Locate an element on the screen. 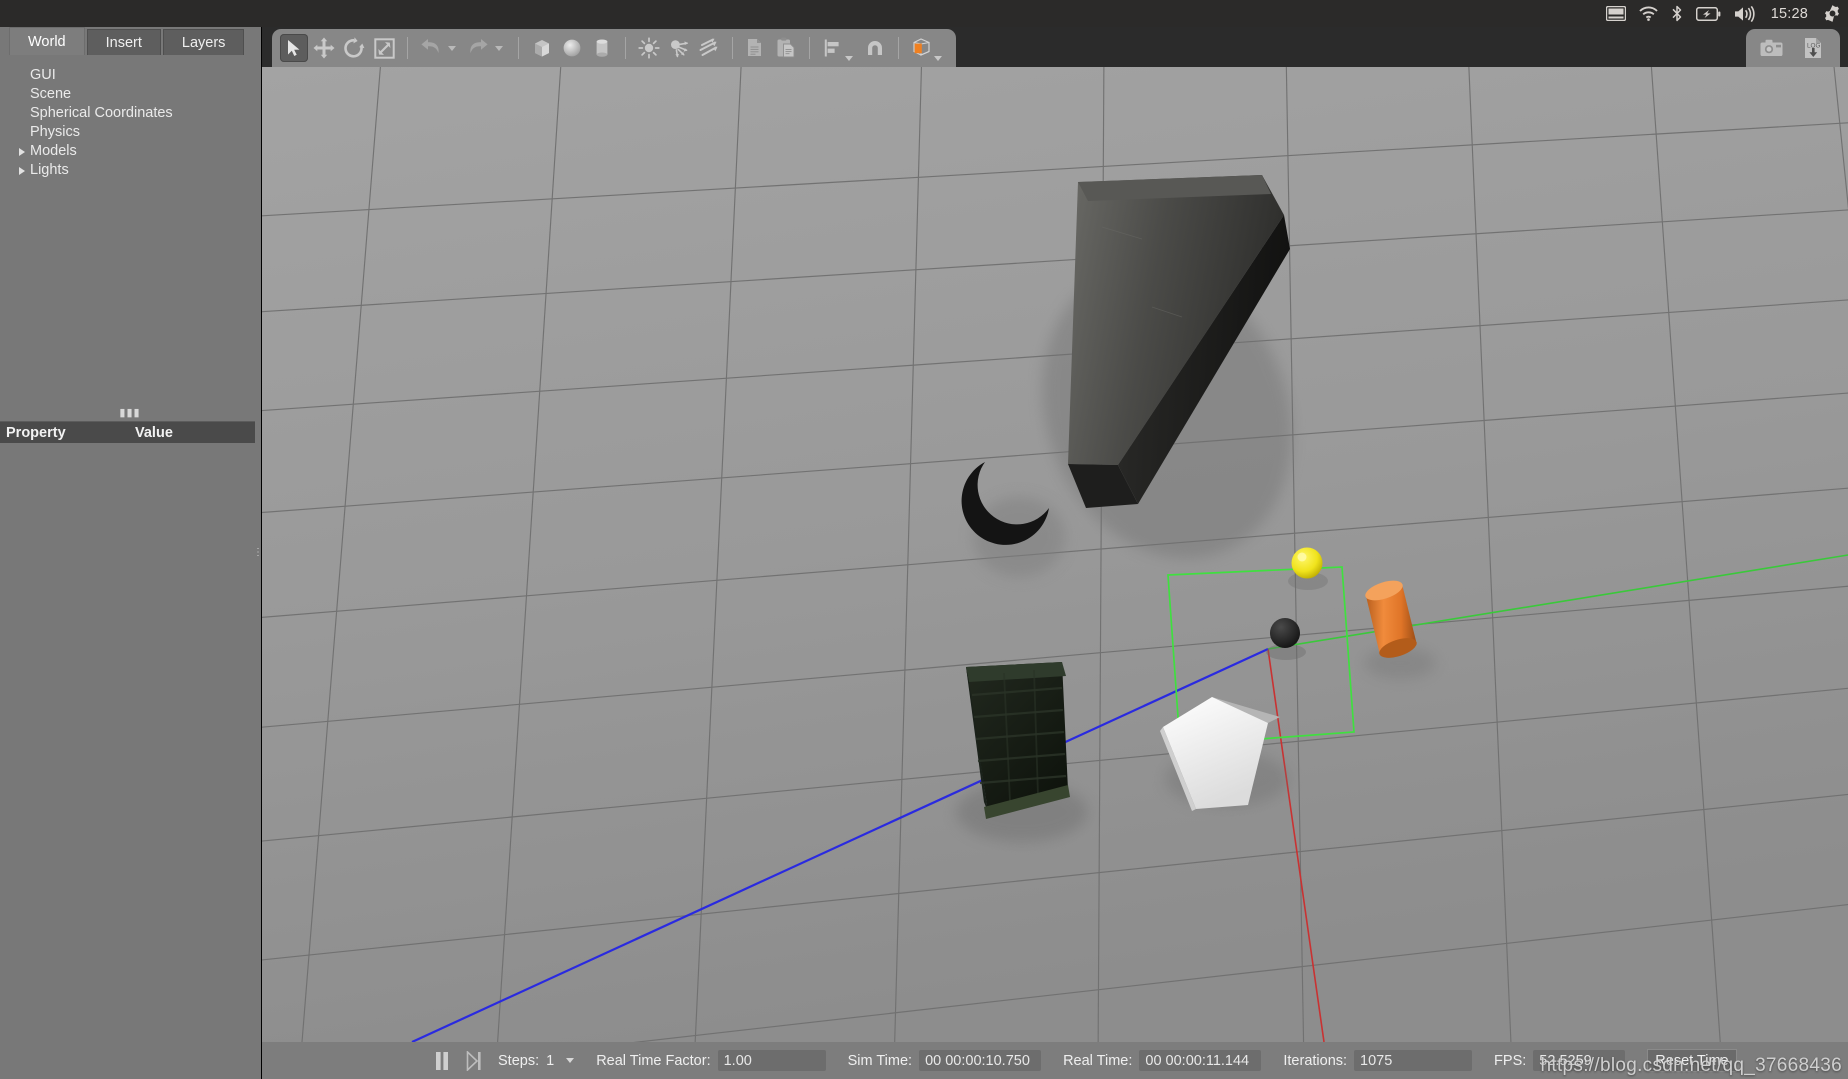 This screenshot has height=1079, width=1848. volume-icon is located at coordinates (1745, 13).